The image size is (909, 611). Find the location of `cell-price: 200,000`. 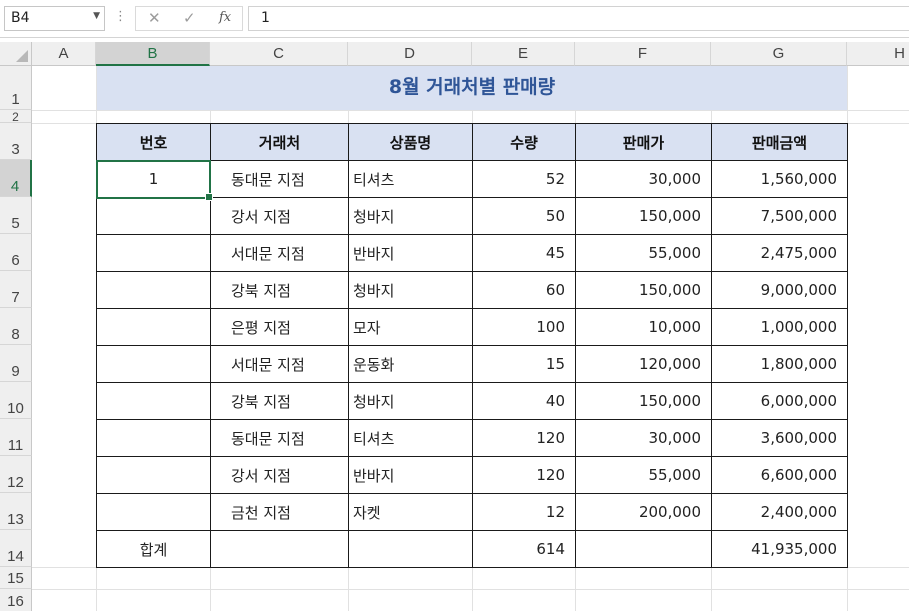

cell-price: 200,000 is located at coordinates (643, 512).